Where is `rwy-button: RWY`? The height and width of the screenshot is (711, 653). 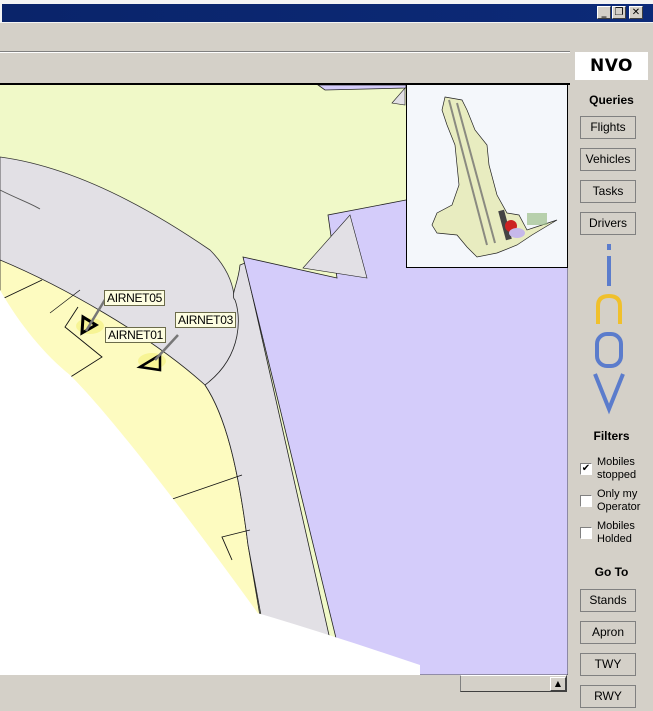 rwy-button: RWY is located at coordinates (608, 696).